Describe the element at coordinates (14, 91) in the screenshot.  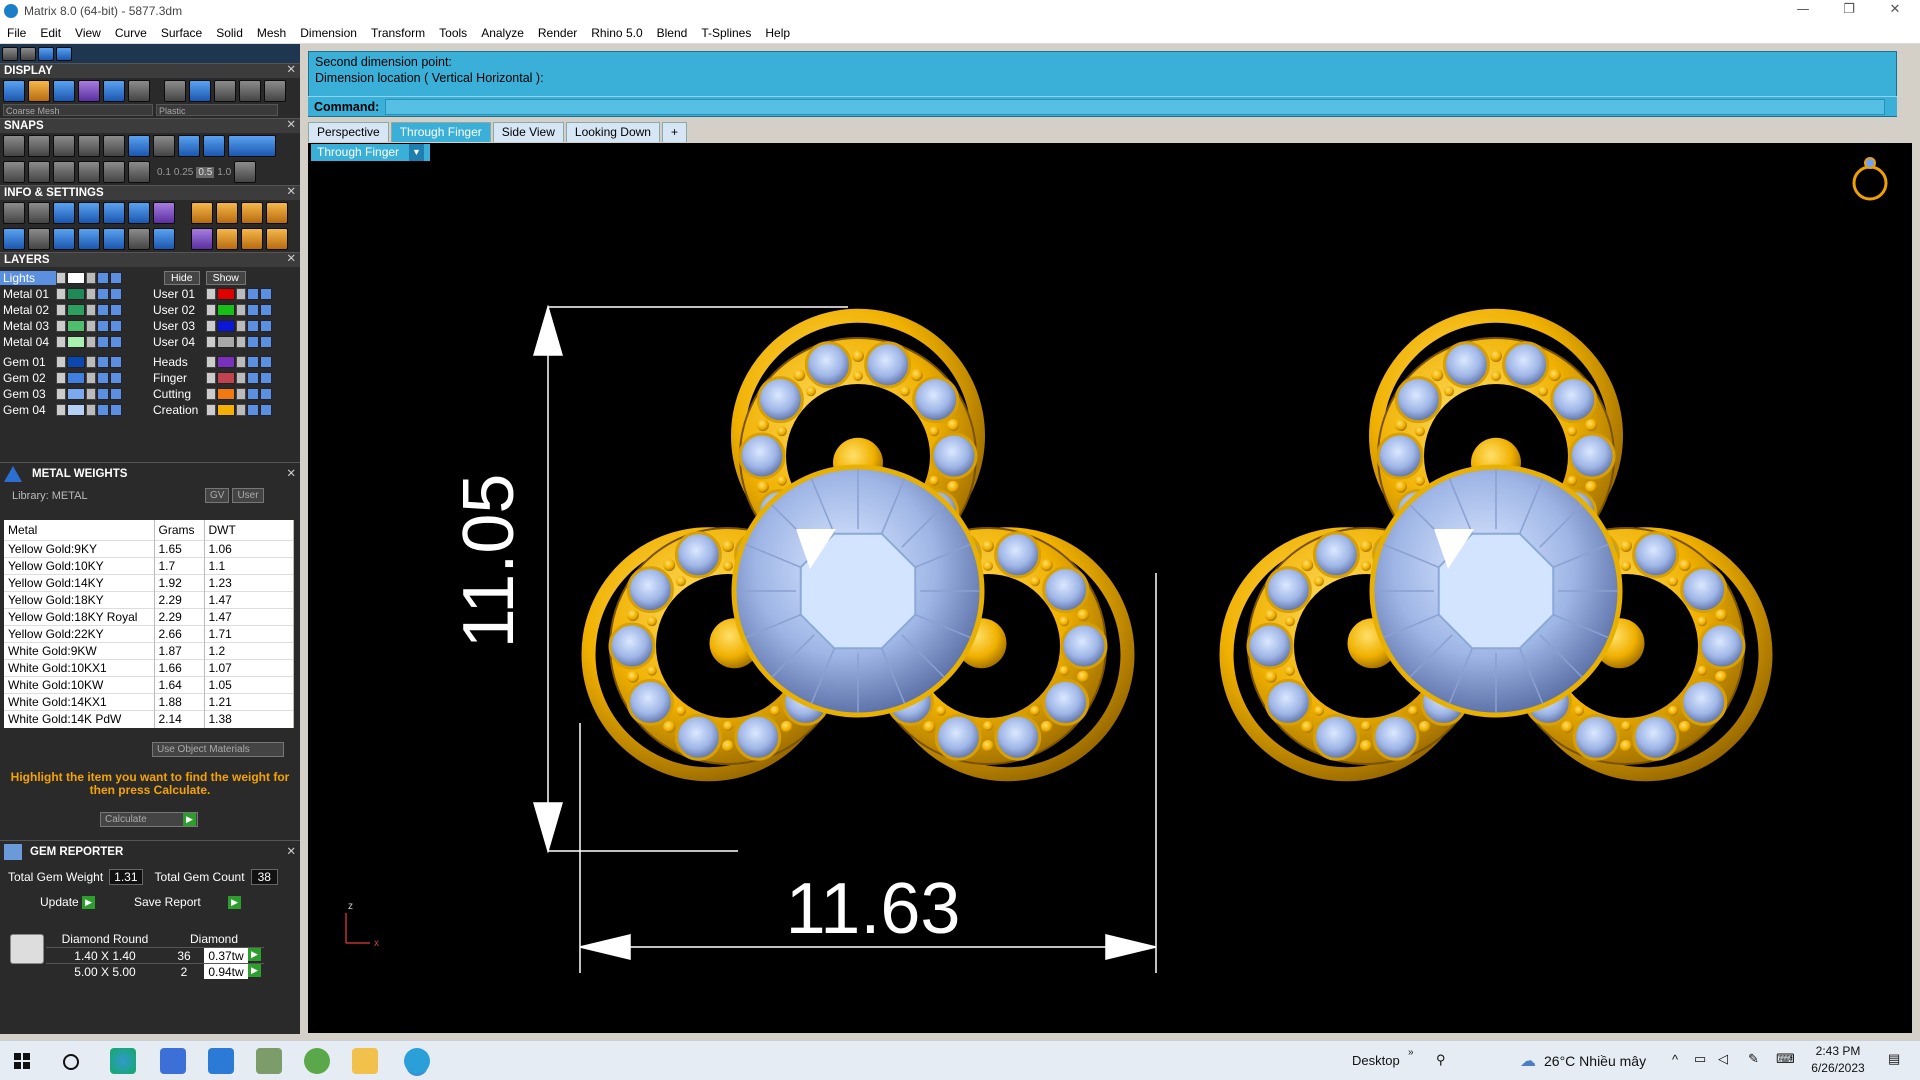
I see `wireframe-icon` at that location.